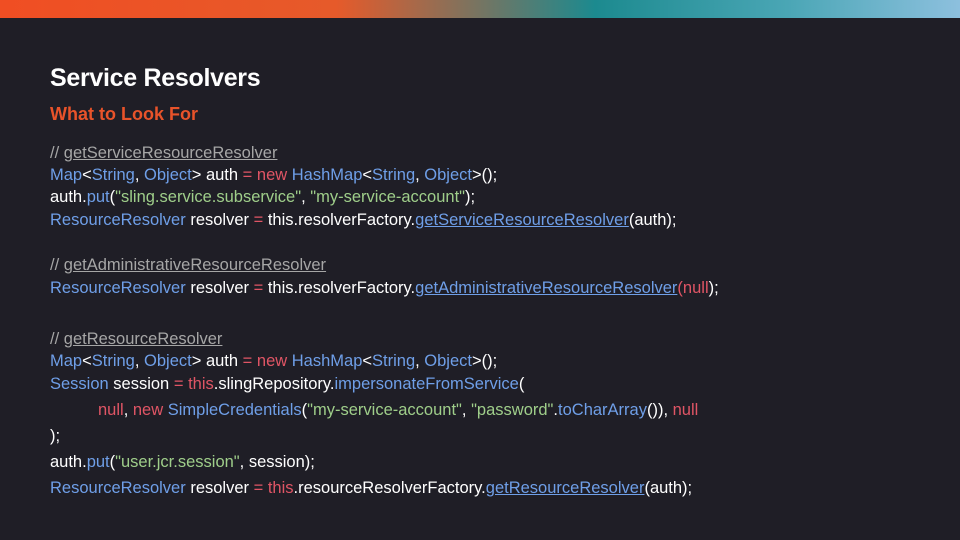 The height and width of the screenshot is (540, 960). Describe the element at coordinates (208, 197) in the screenshot. I see `string-literal: "sling.service.subservice"` at that location.